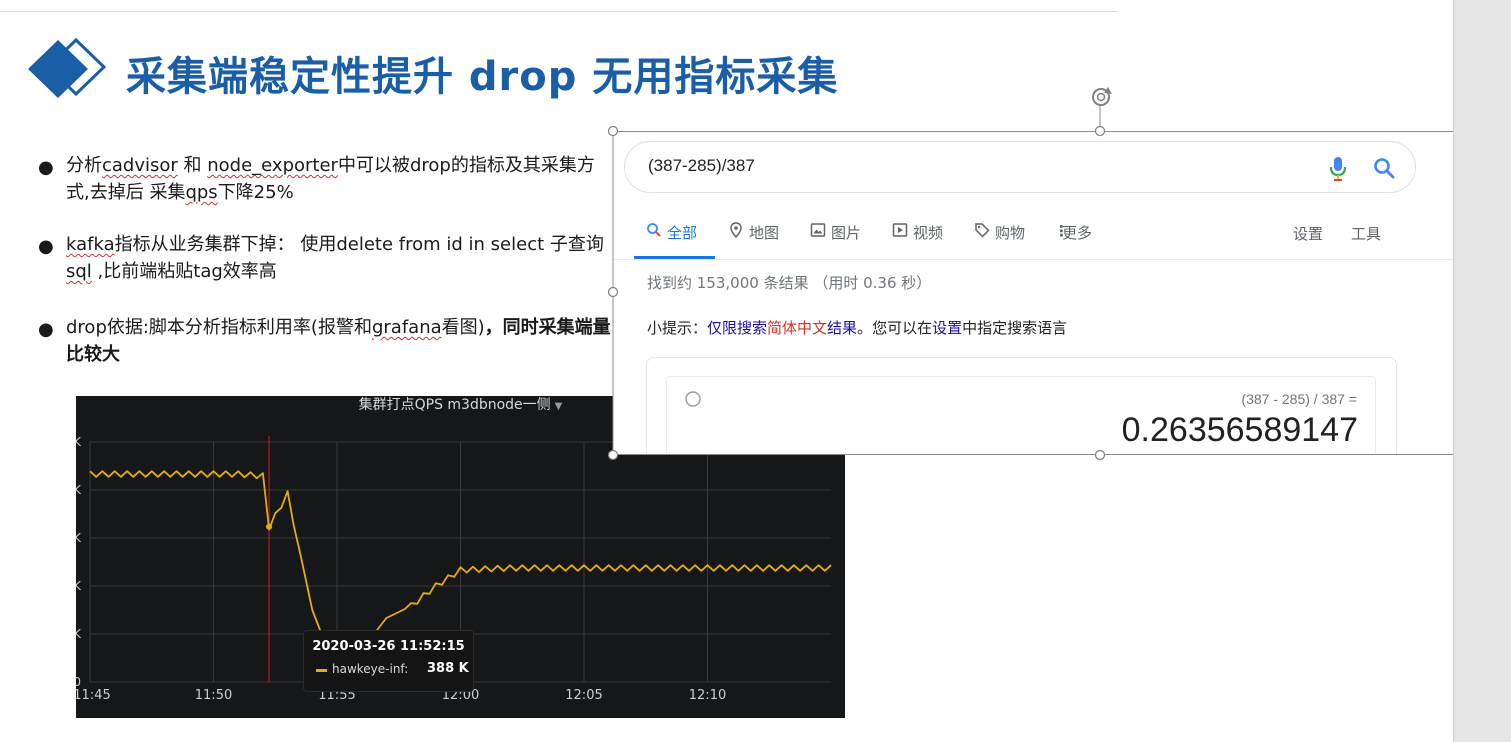  I want to click on tab-all: 全部, so click(671, 241).